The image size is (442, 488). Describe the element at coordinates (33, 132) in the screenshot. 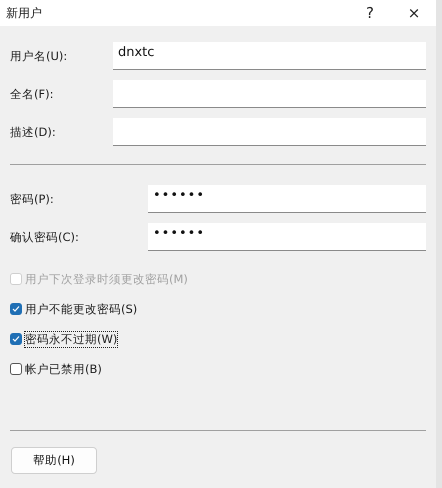

I see `field-label: 描述(D):` at that location.